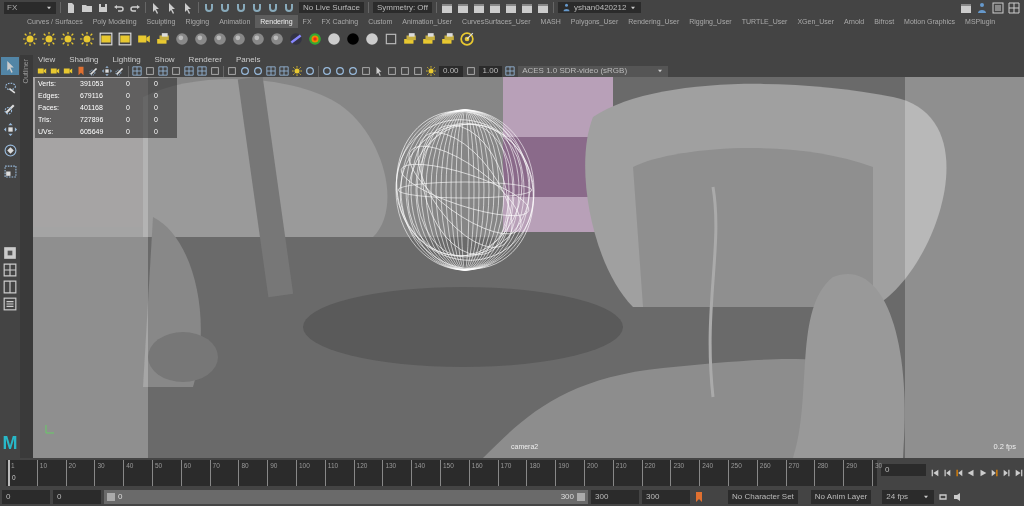 The image size is (1024, 506). What do you see at coordinates (346, 497) in the screenshot?
I see `range-slider-bar: 0 300` at bounding box center [346, 497].